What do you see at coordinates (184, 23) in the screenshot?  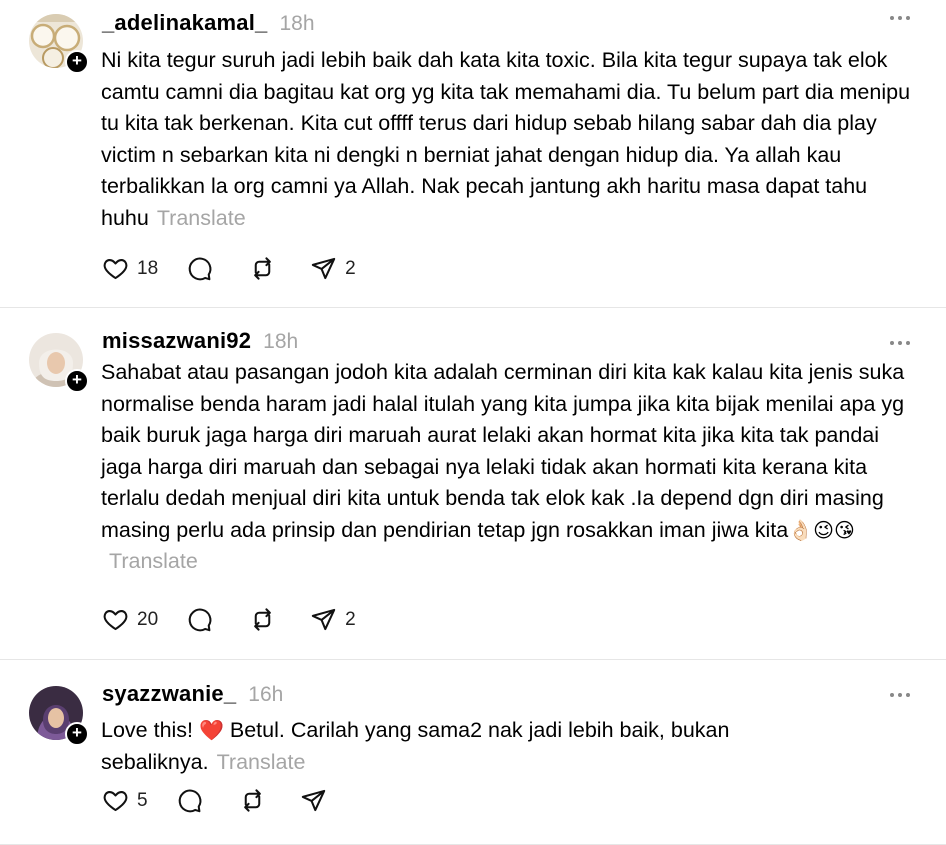 I see `username: _adelinakamal_` at bounding box center [184, 23].